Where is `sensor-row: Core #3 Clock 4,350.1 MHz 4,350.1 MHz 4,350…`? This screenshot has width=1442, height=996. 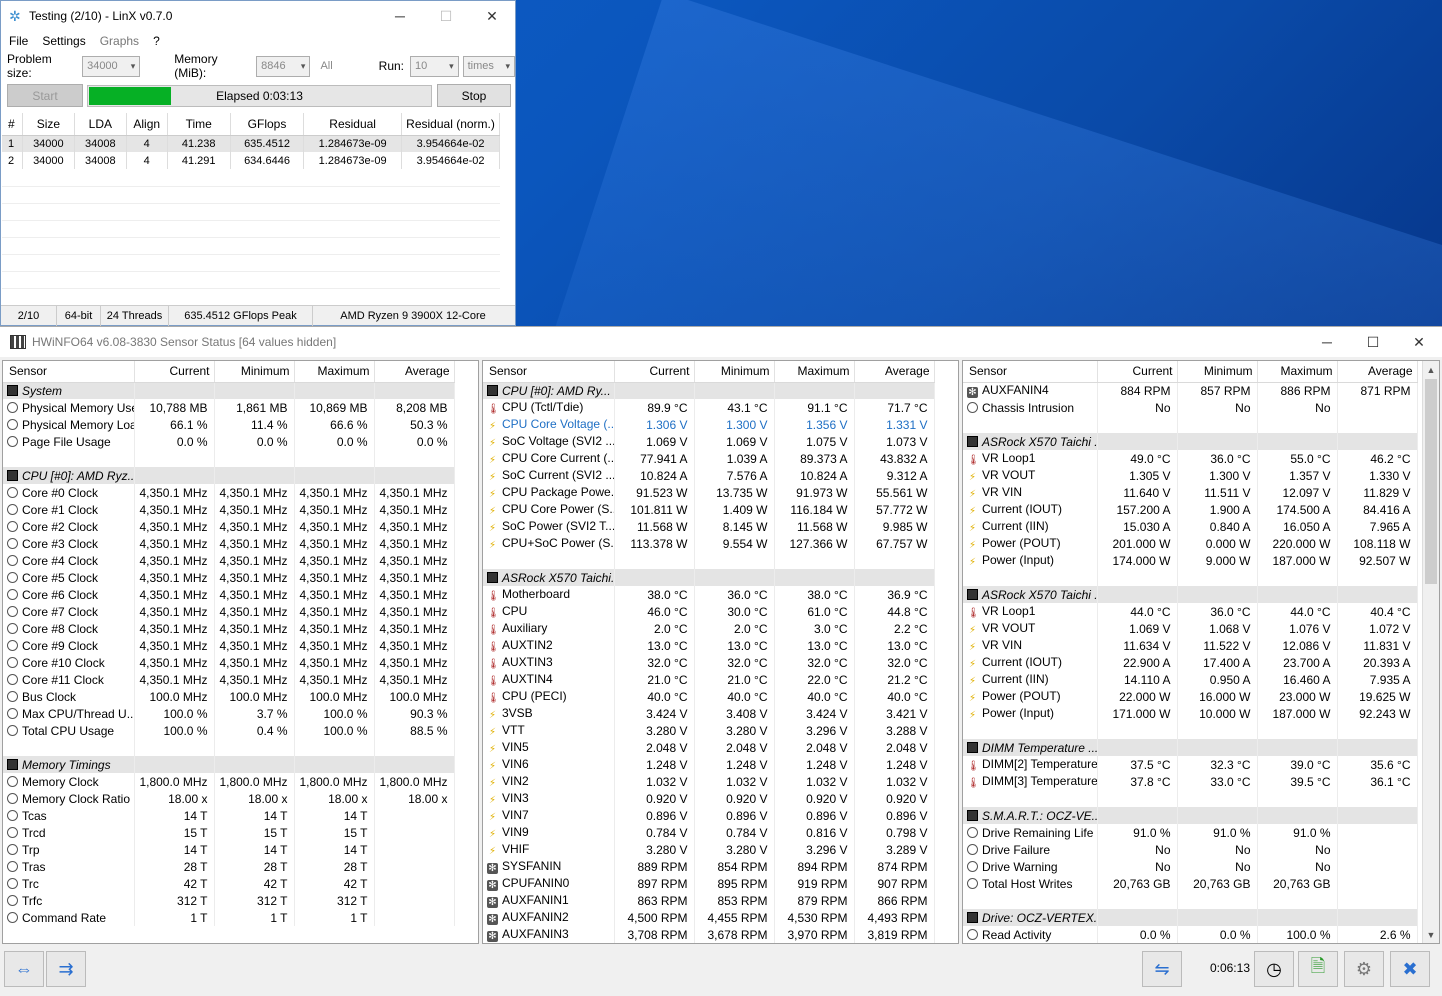
sensor-row: Core #3 Clock 4,350.1 MHz 4,350.1 MHz 4,350… is located at coordinates (229, 543).